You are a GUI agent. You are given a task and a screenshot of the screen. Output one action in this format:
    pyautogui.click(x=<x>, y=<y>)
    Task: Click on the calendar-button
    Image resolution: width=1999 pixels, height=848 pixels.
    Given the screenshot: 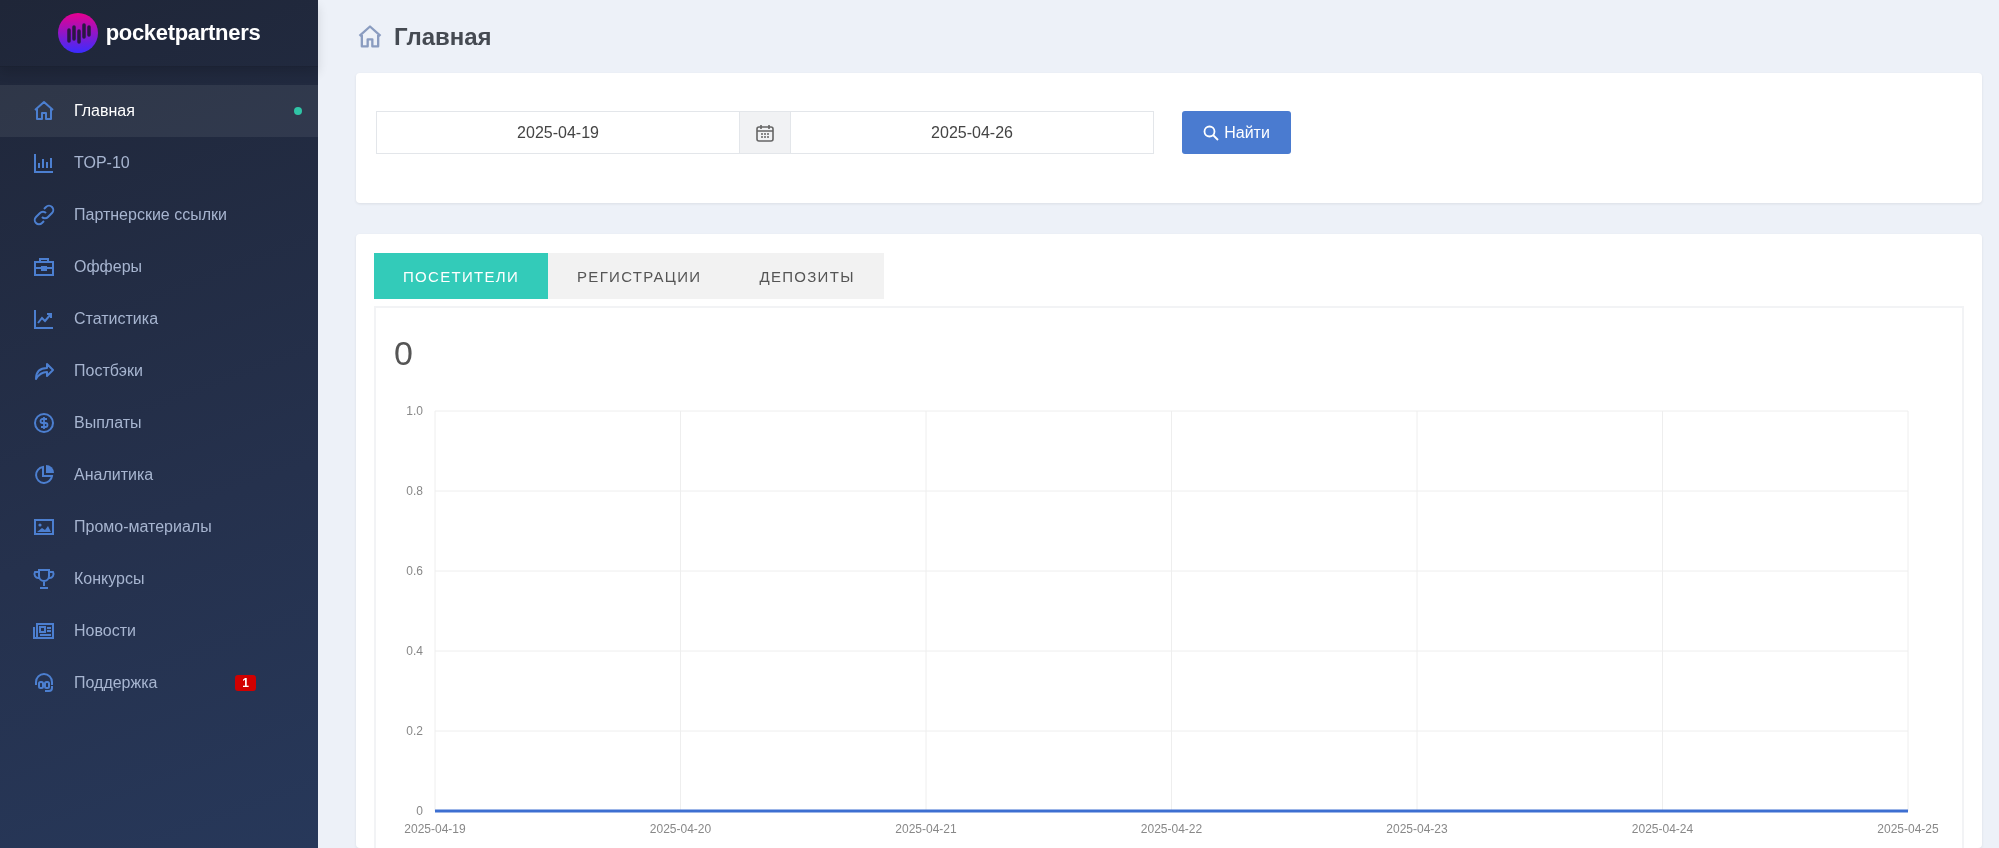 What is the action you would take?
    pyautogui.click(x=765, y=132)
    